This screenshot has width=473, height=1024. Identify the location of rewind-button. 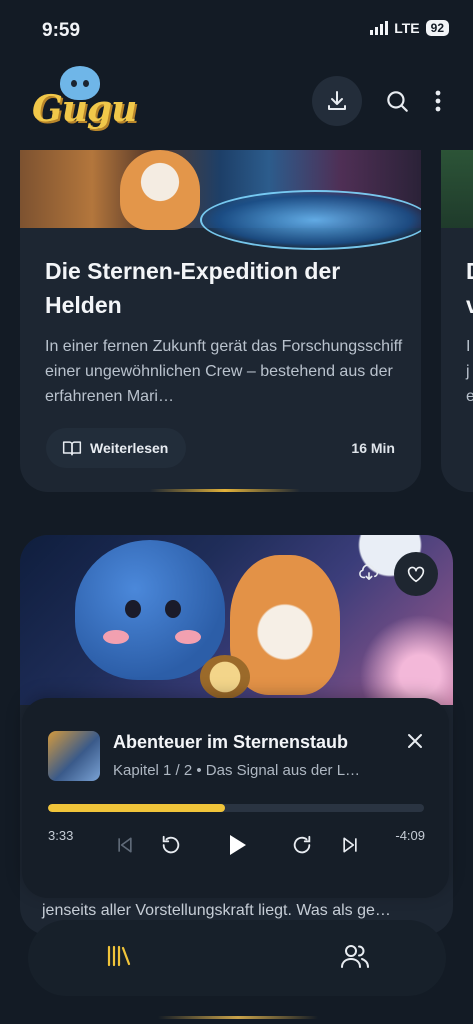
(171, 845).